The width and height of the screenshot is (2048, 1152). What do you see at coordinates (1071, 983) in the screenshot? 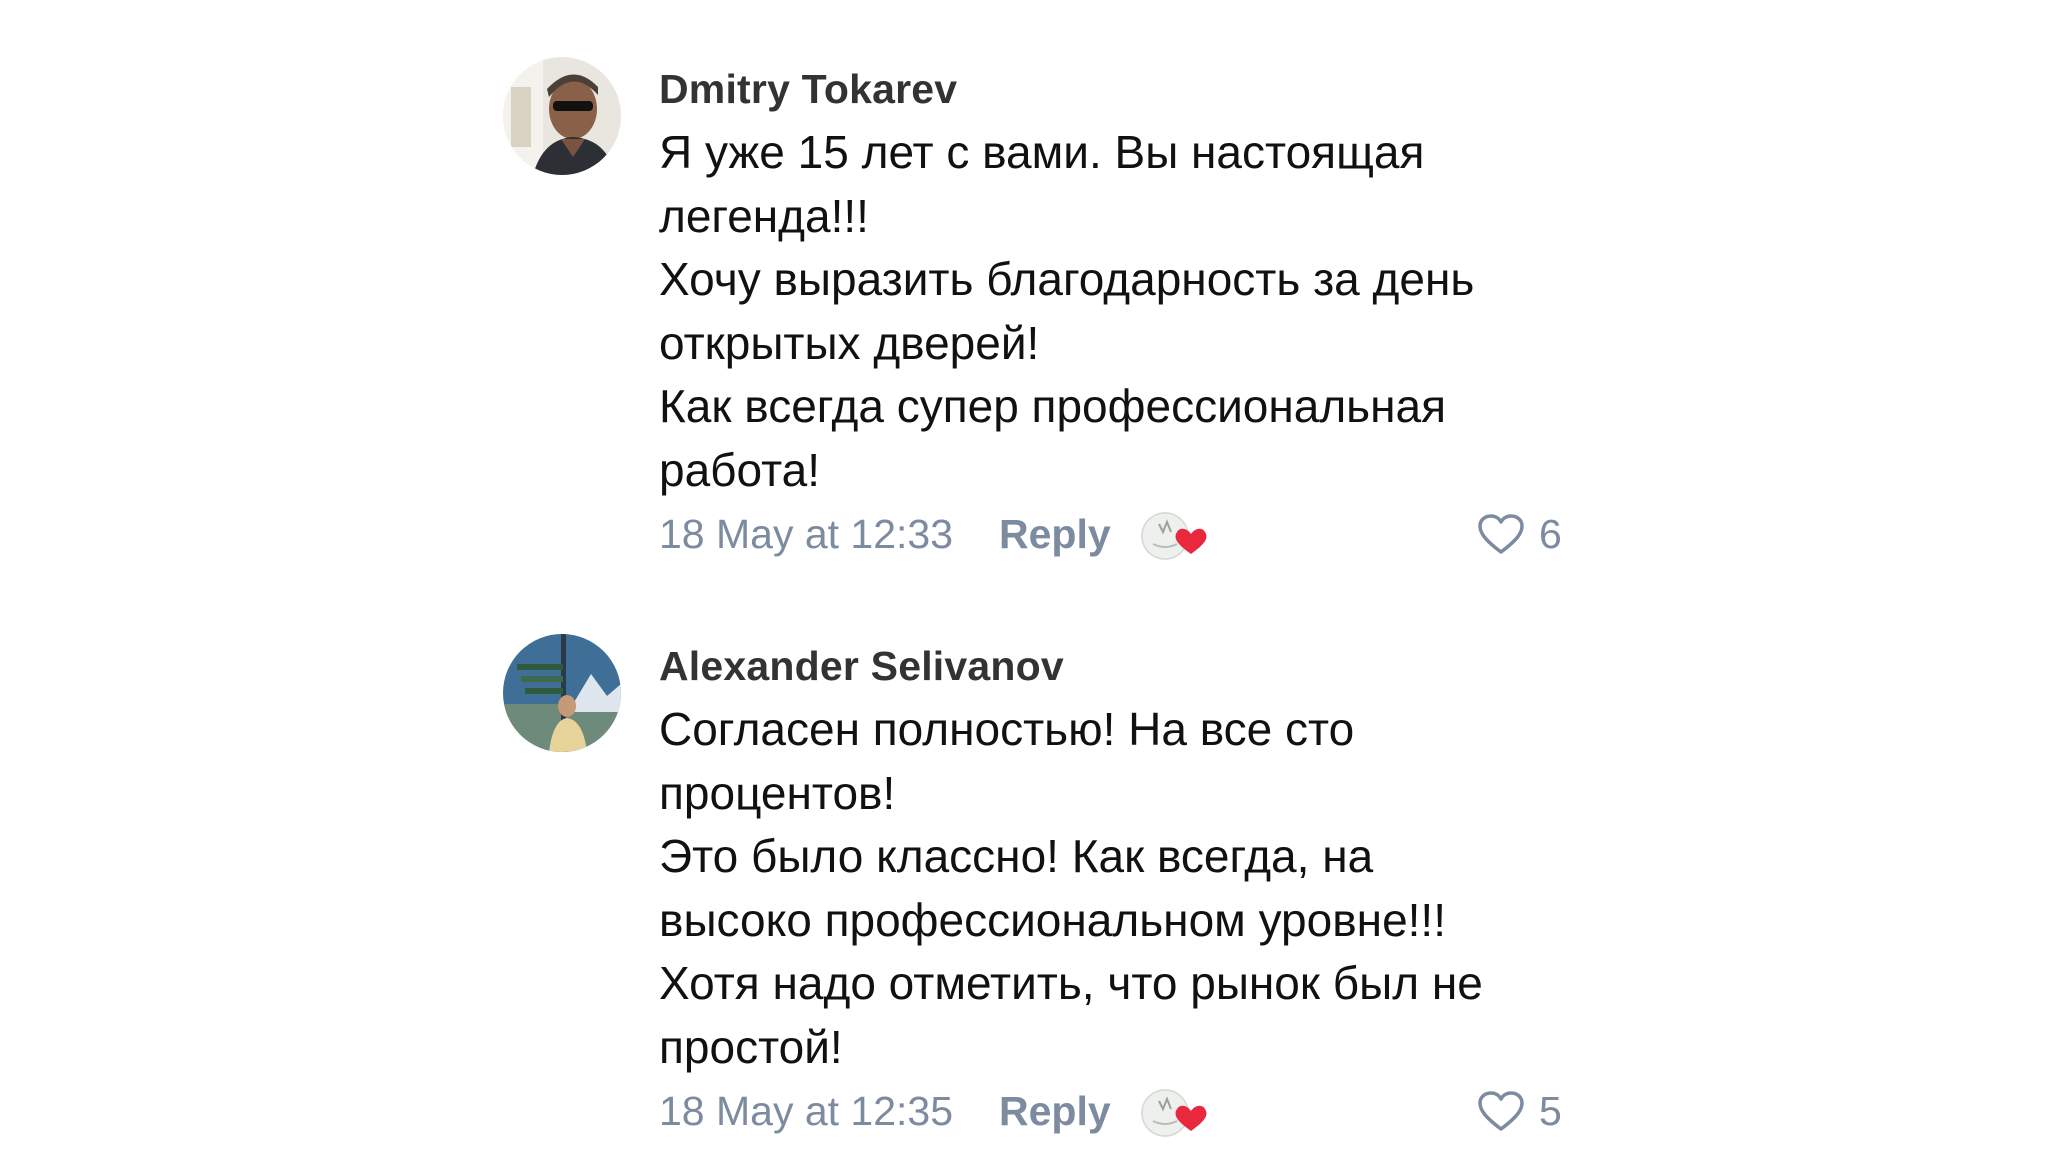
I see `comment-text-line: Хотя надо отметить, что рынок был не` at bounding box center [1071, 983].